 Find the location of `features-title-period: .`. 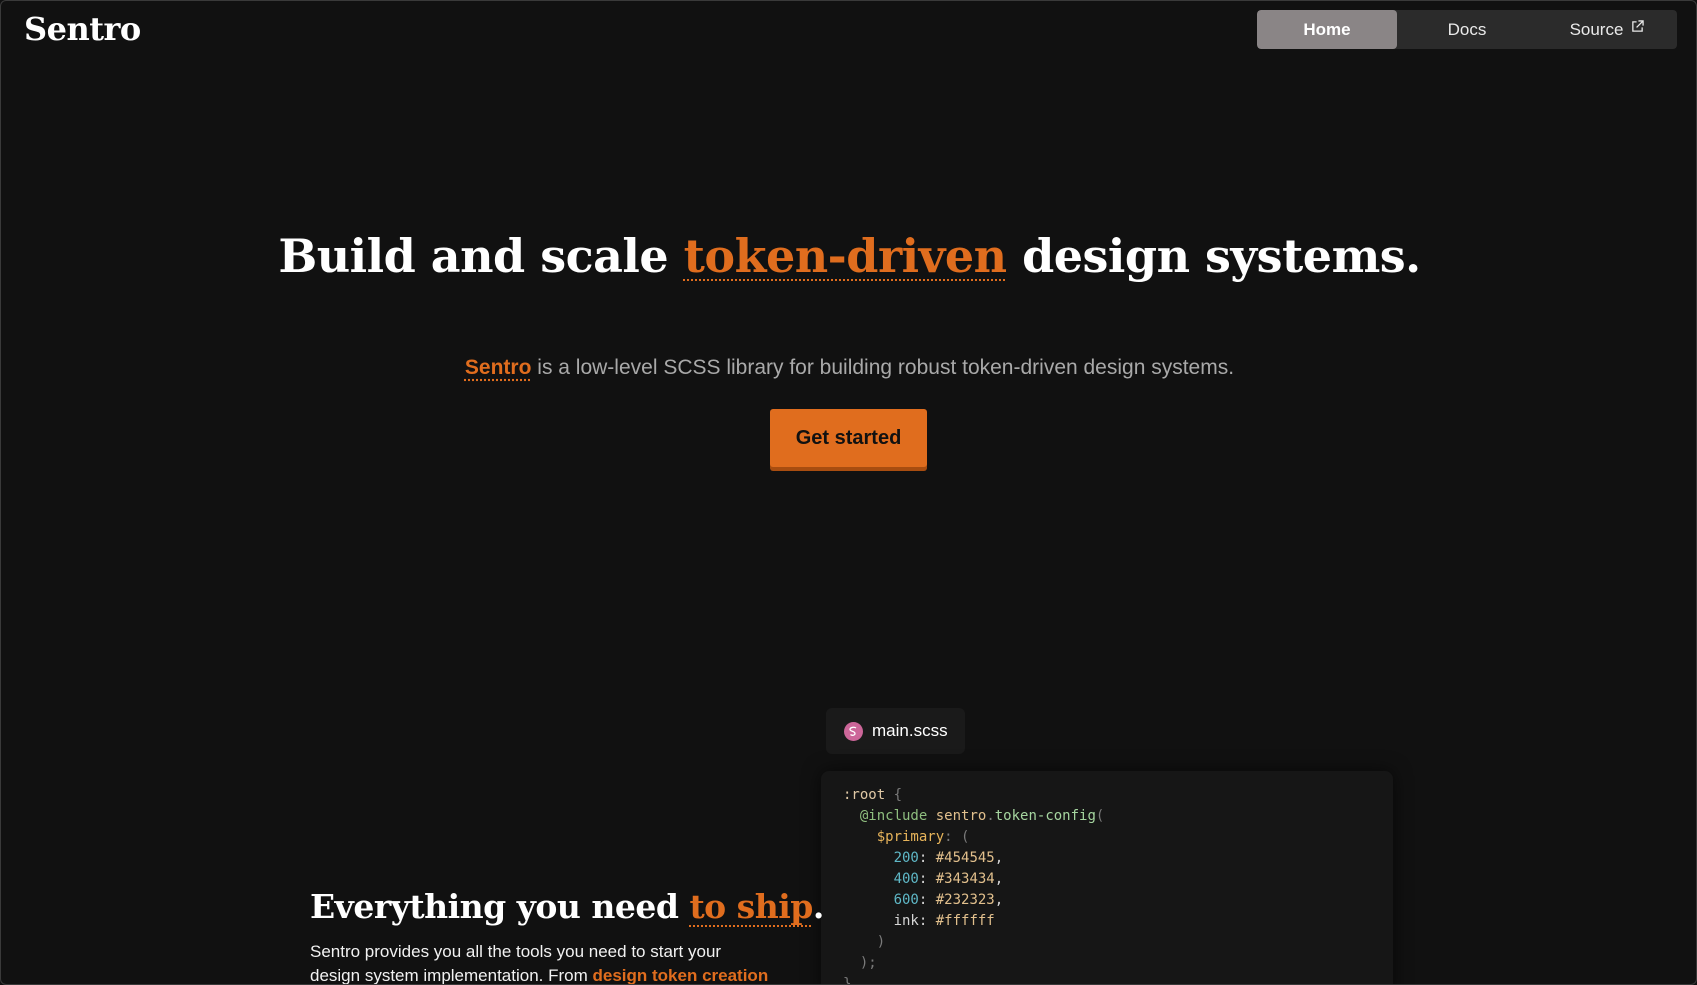

features-title-period: . is located at coordinates (818, 906).